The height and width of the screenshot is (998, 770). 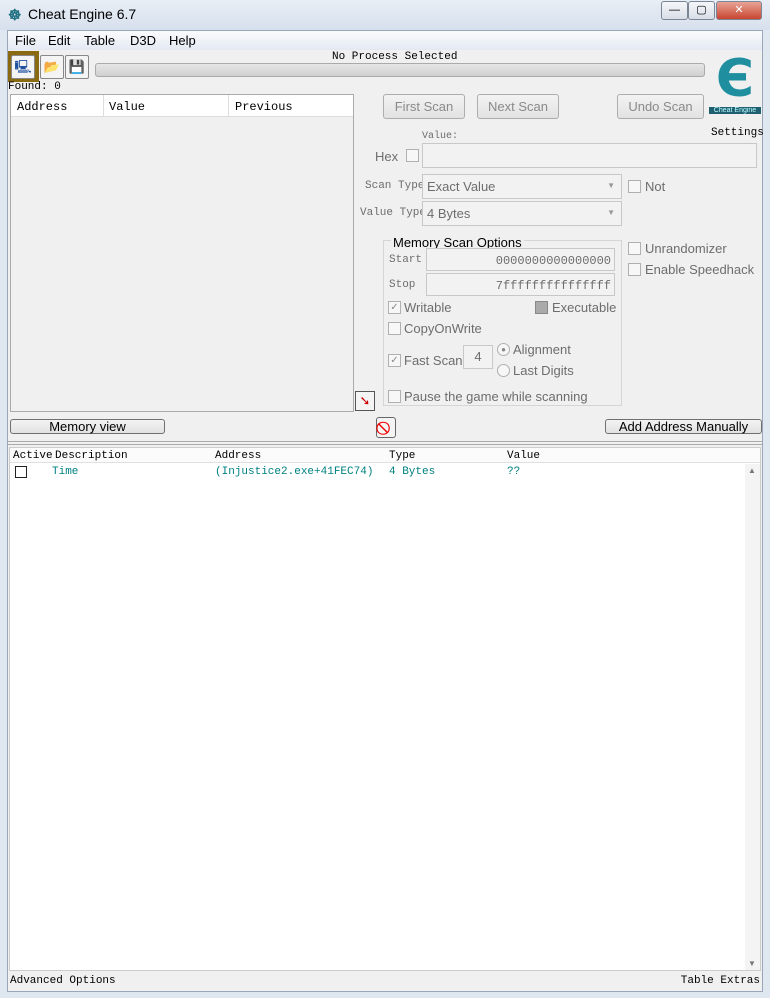 What do you see at coordinates (15, 15) in the screenshot?
I see `app-icon: ☸` at bounding box center [15, 15].